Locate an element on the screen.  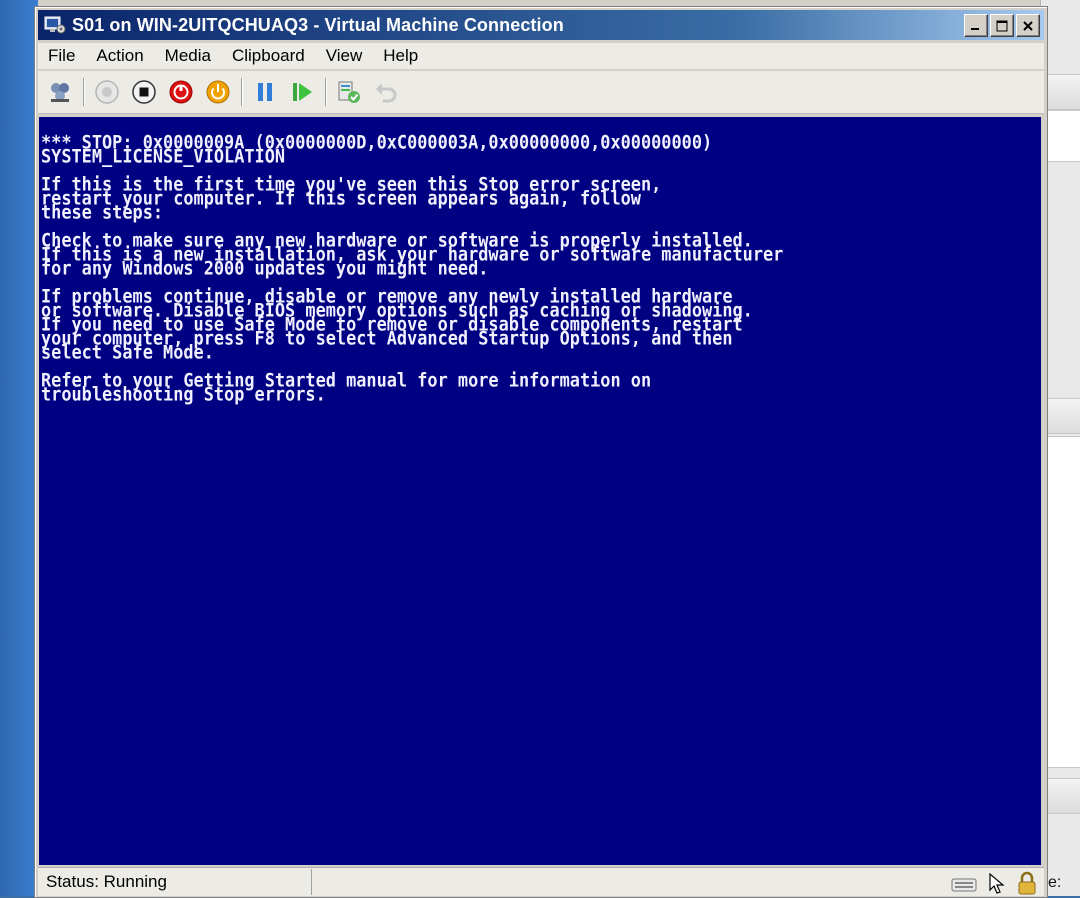
minimize-icon is located at coordinates (975, 28).